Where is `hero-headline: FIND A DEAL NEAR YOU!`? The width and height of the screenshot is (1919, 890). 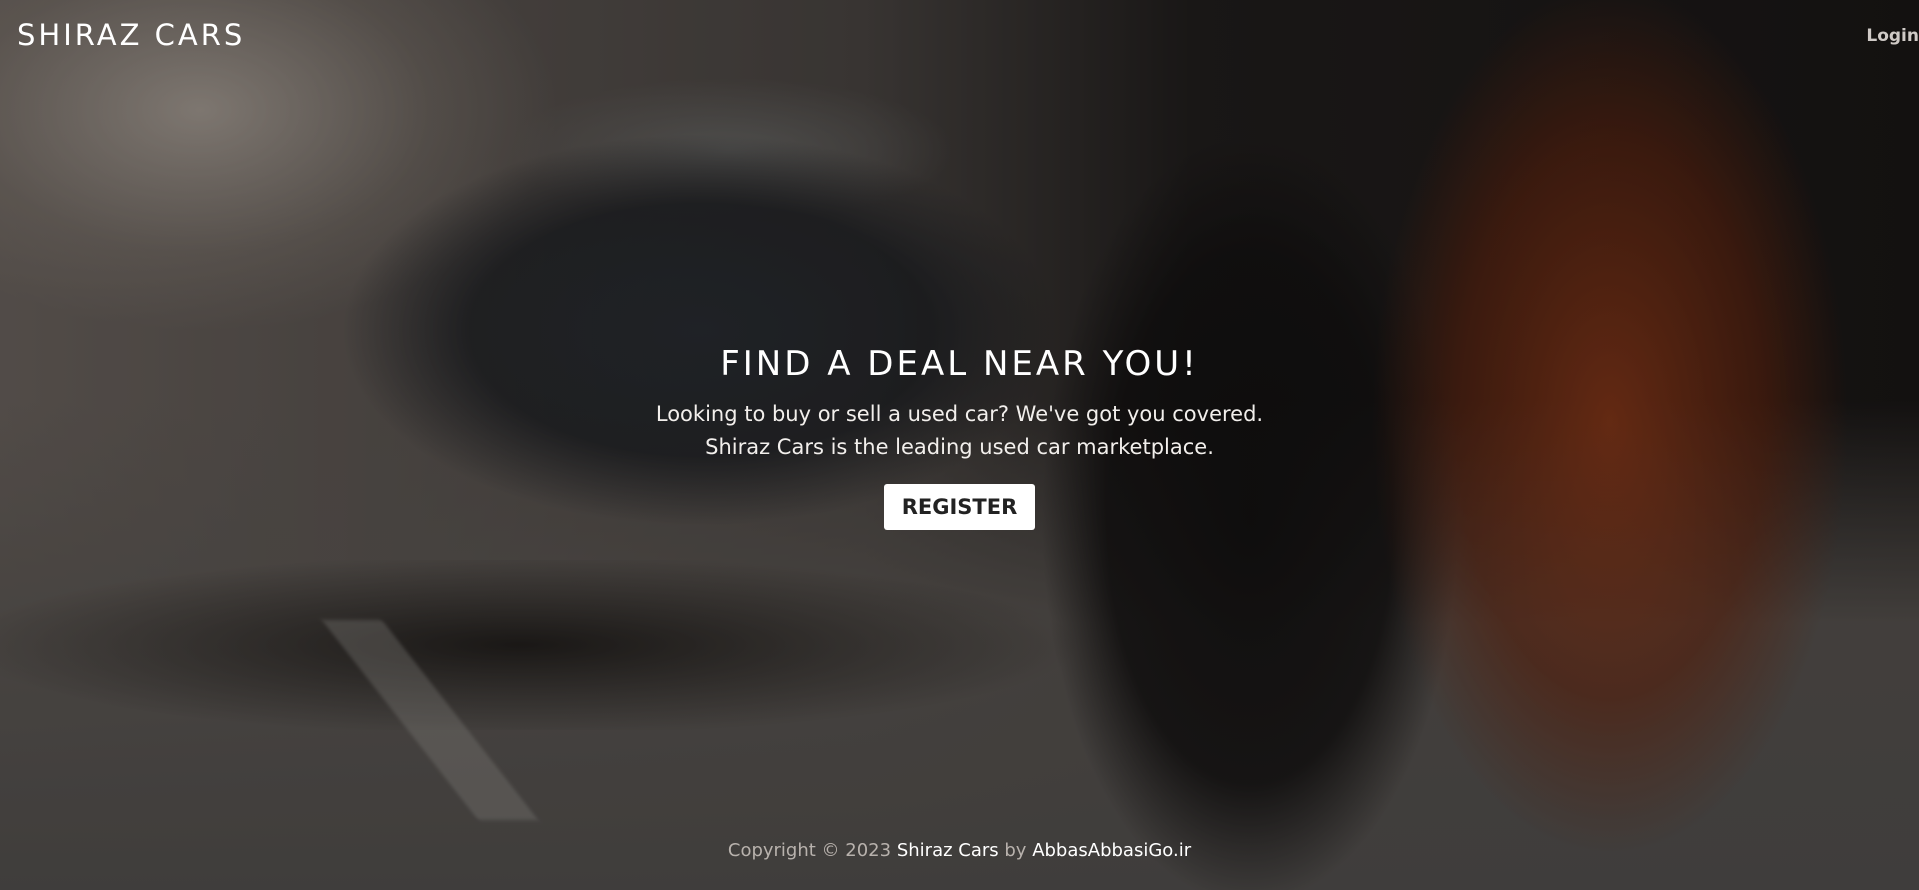 hero-headline: FIND A DEAL NEAR YOU! is located at coordinates (959, 364).